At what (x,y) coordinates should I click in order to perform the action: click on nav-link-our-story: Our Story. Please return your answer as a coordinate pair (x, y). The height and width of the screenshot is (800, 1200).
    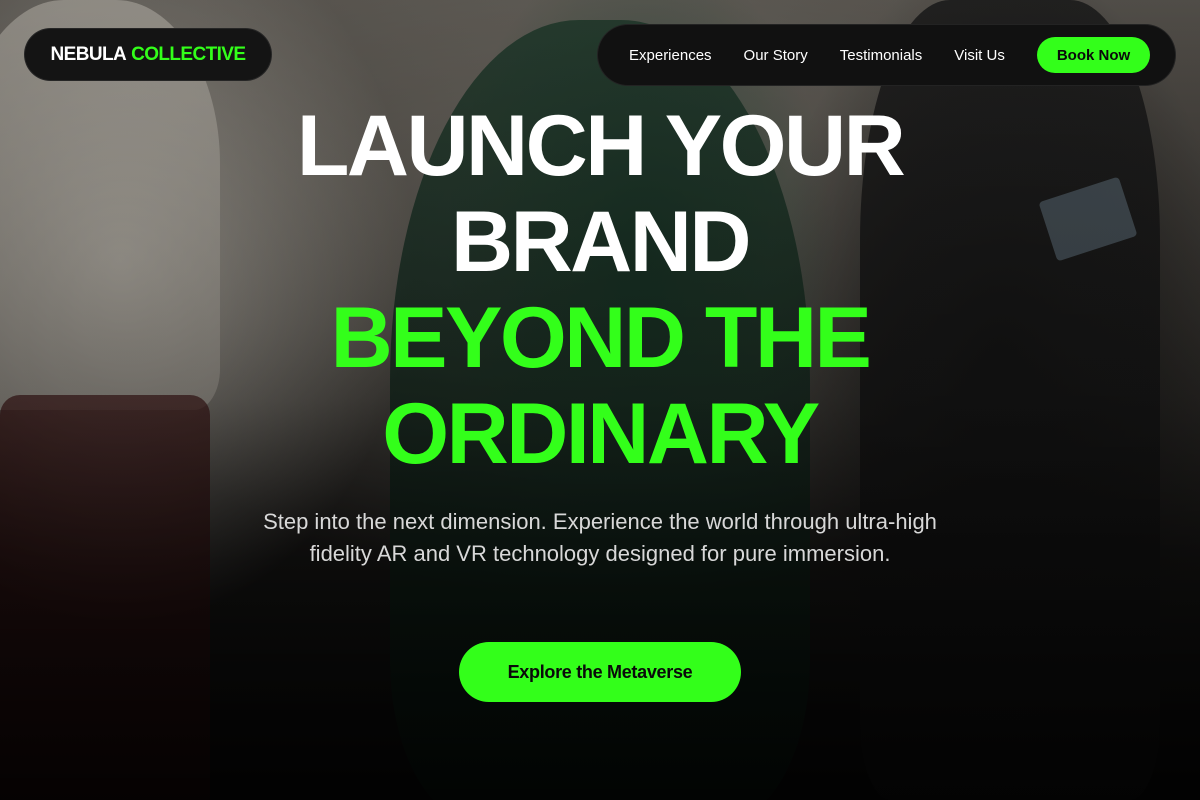
    Looking at the image, I should click on (776, 55).